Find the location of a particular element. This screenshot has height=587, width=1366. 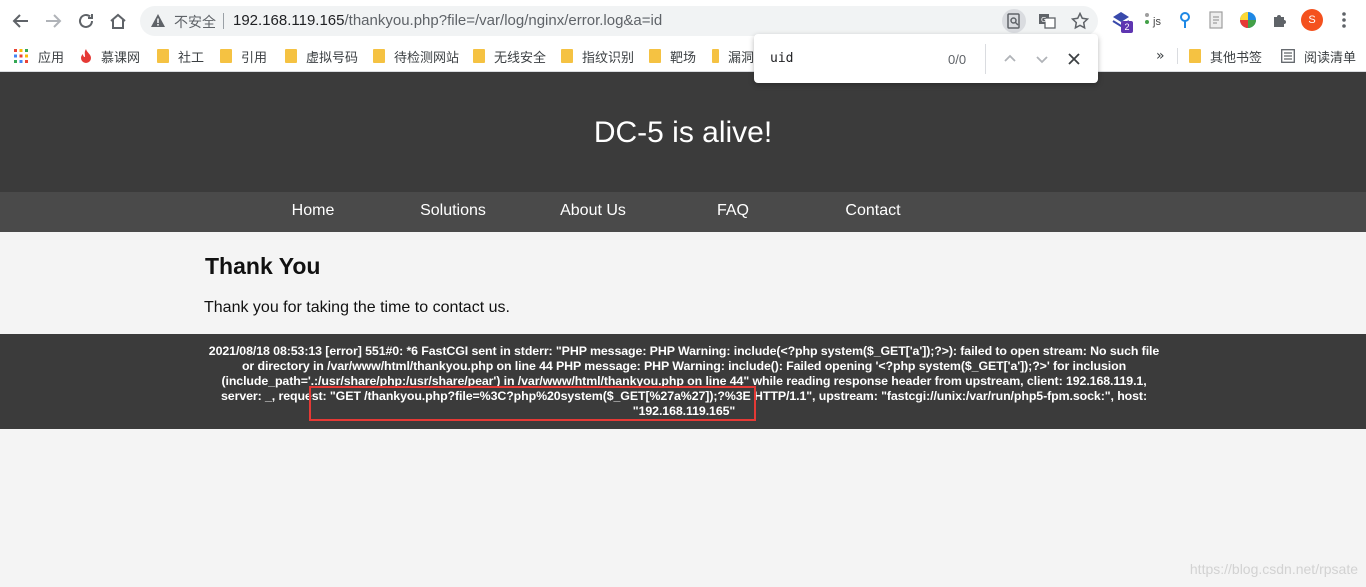

home-button is located at coordinates (118, 21).